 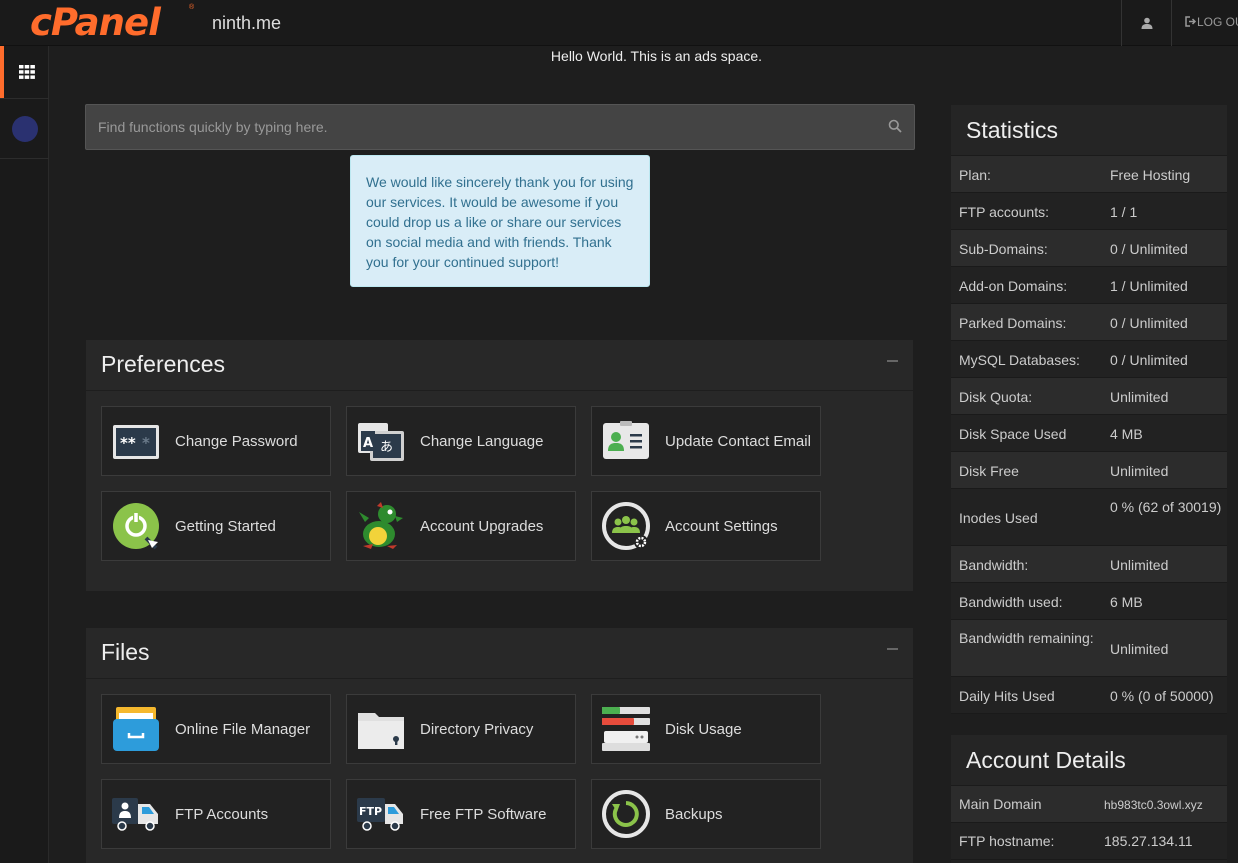 I want to click on theme-icon, so click(x=24, y=128).